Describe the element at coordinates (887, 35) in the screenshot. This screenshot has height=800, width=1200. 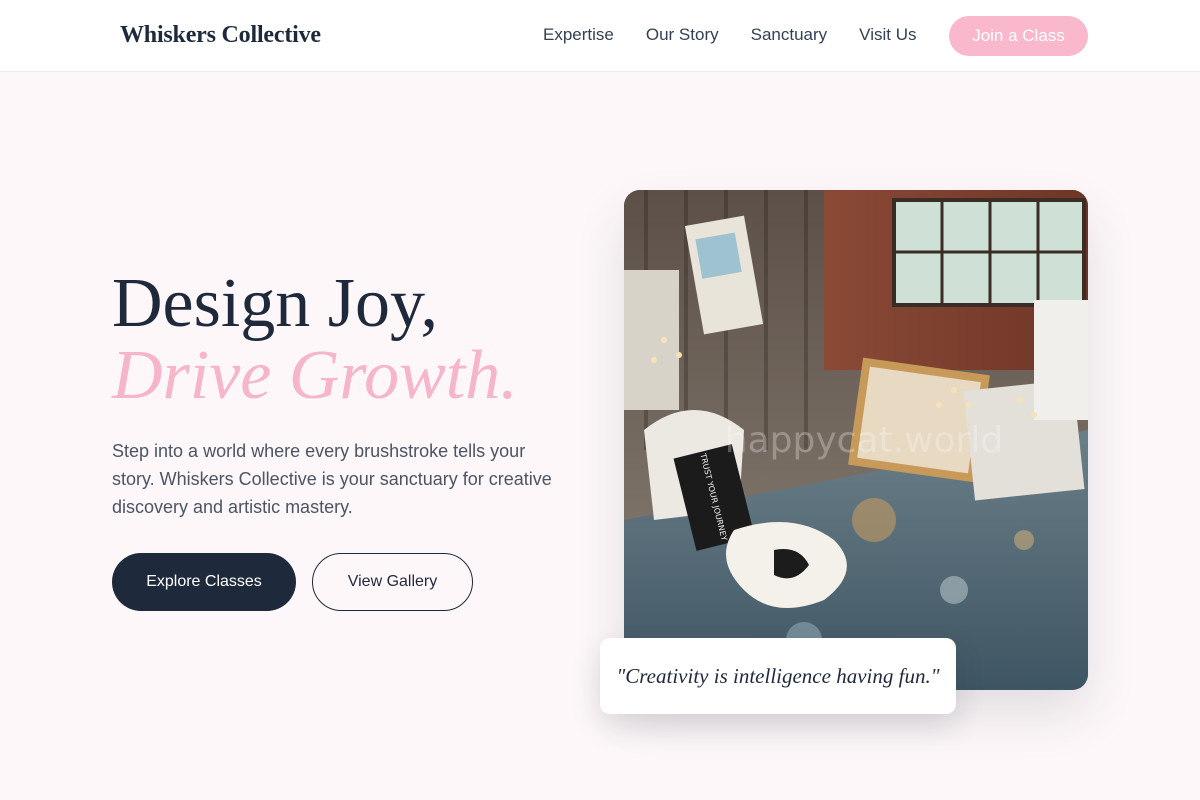
I see `nav-link-visit-us: Visit Us` at that location.